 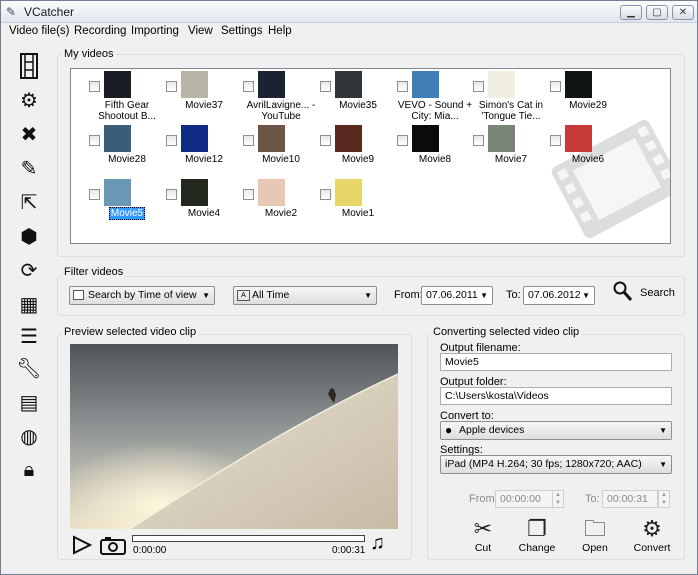 I want to click on import-icon: ⇱, so click(x=29, y=202).